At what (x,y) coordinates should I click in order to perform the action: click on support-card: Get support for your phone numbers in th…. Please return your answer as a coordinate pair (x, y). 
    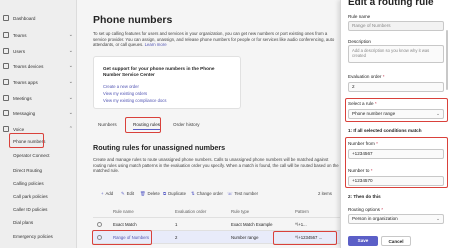
    Looking at the image, I should click on (167, 82).